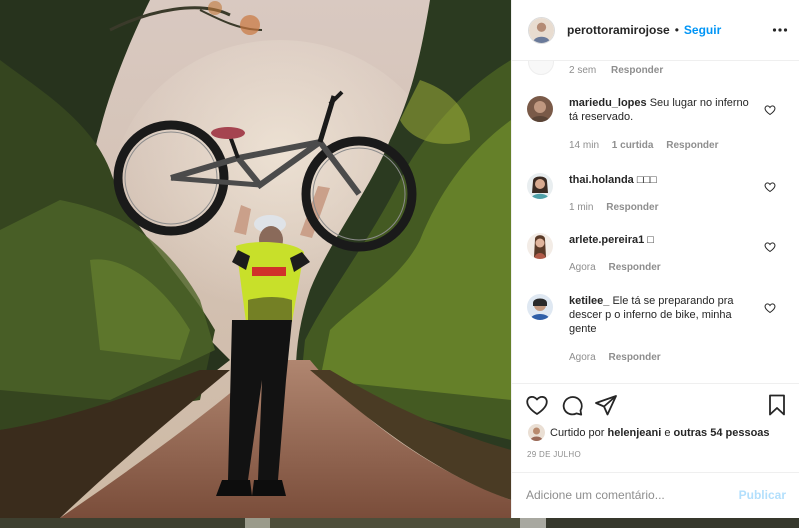 The width and height of the screenshot is (799, 528). What do you see at coordinates (606, 240) in the screenshot?
I see `commenter-username: arlete.pereira1` at bounding box center [606, 240].